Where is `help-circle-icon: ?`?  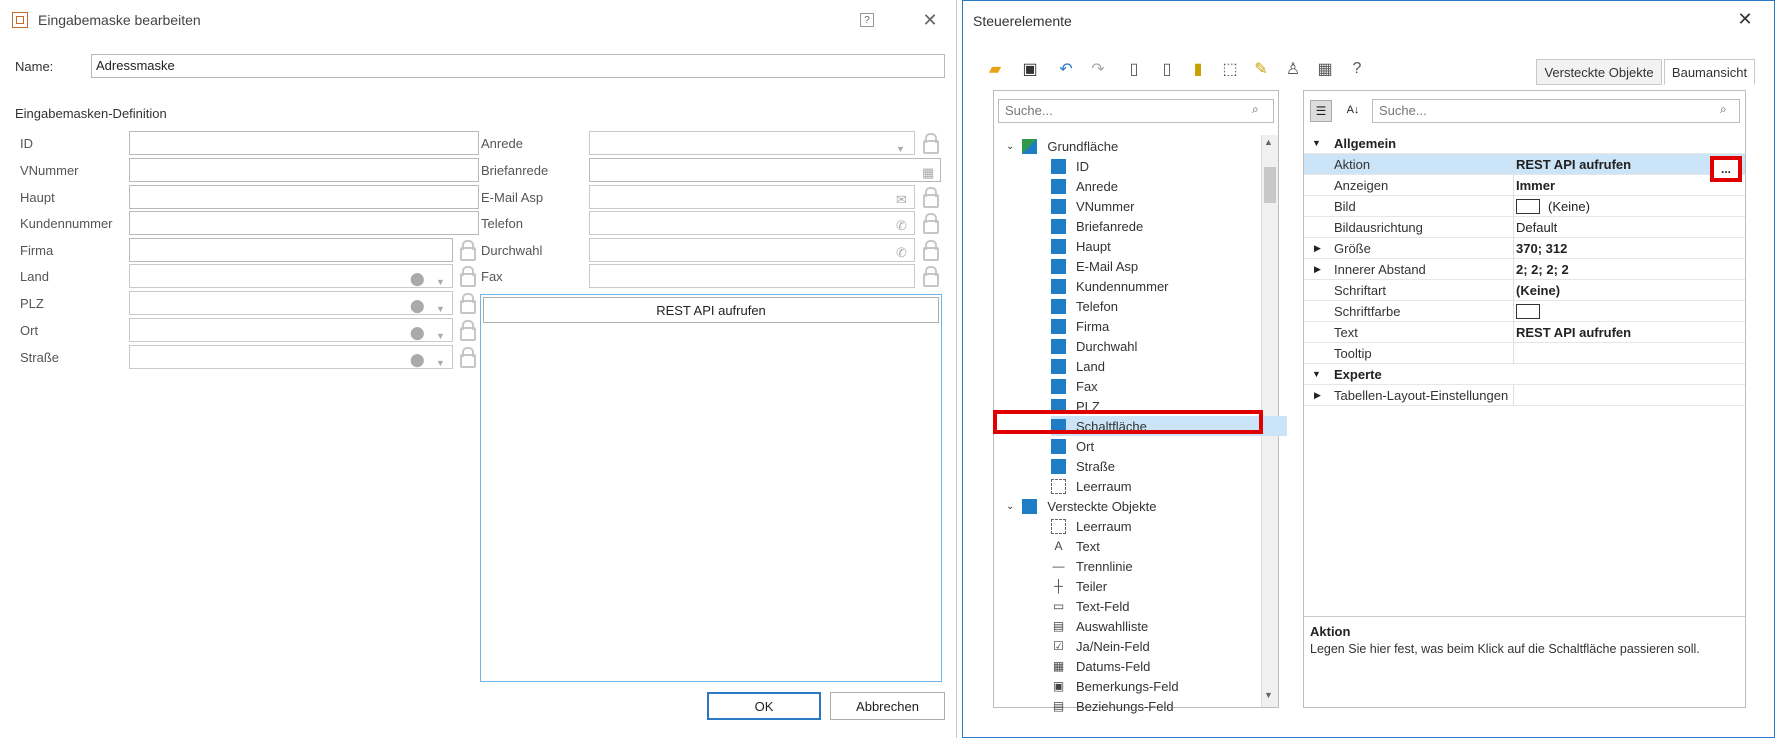
help-circle-icon: ? is located at coordinates (1357, 69).